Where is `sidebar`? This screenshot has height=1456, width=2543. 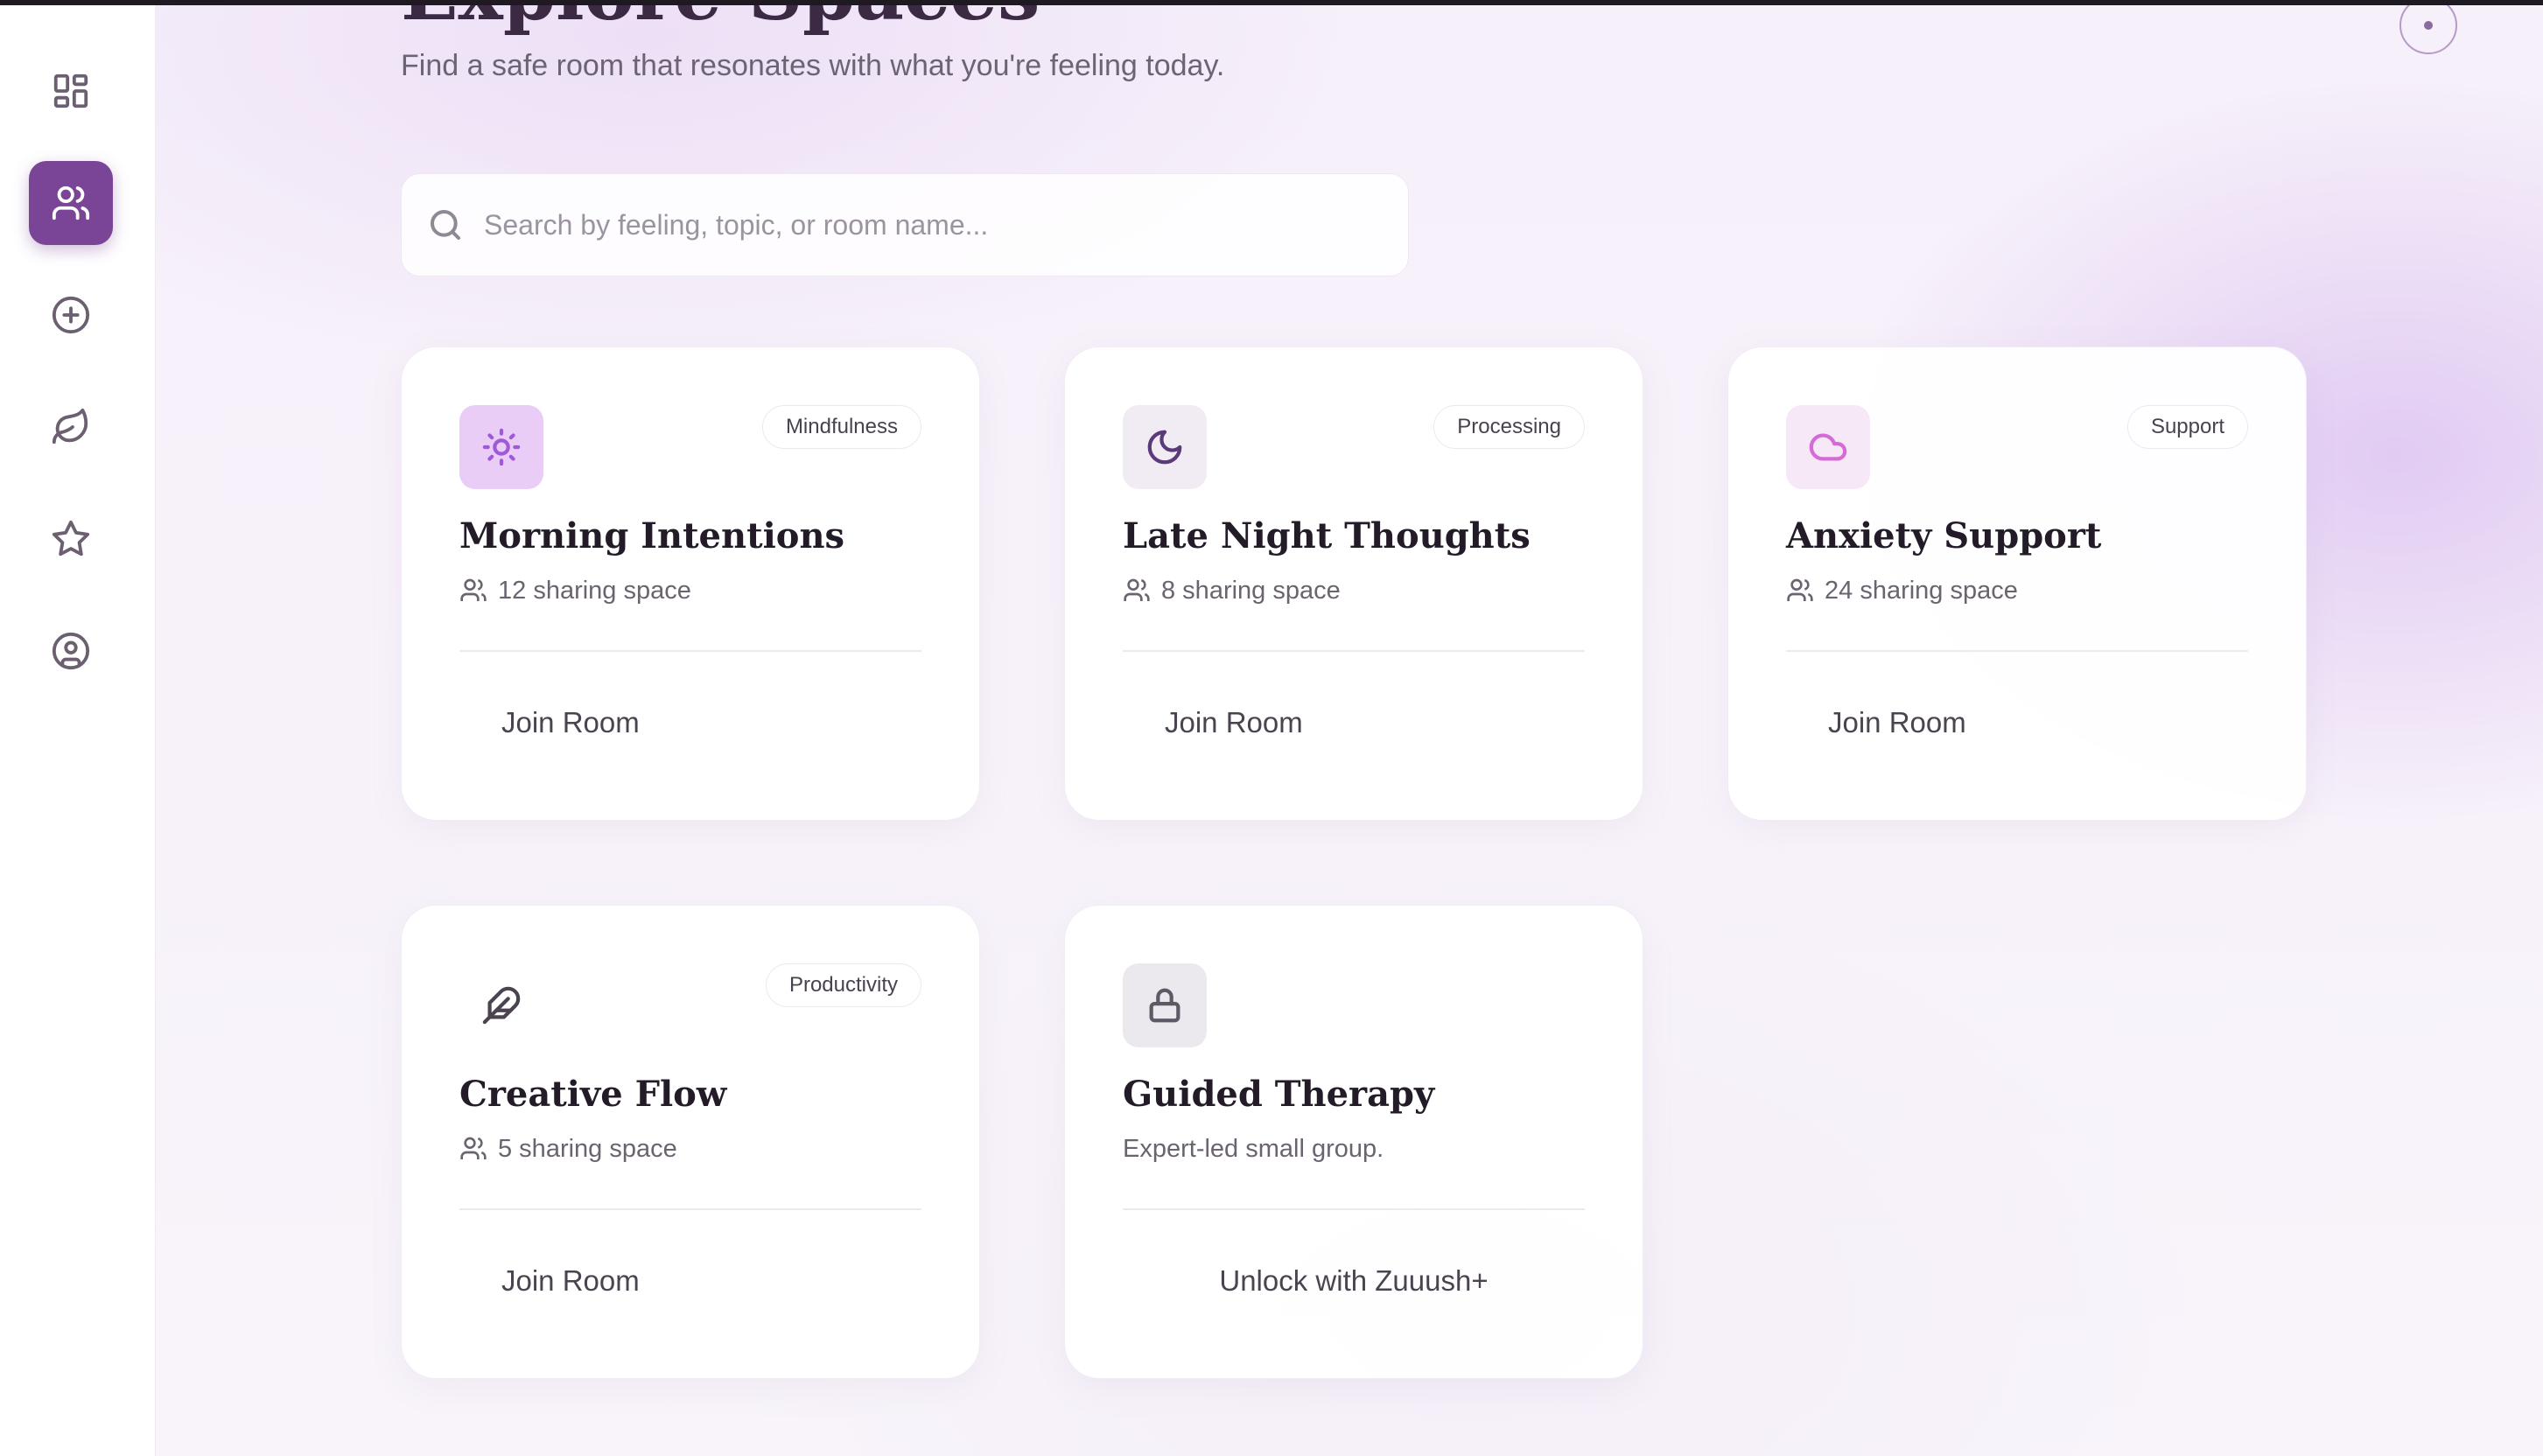
sidebar is located at coordinates (78, 728).